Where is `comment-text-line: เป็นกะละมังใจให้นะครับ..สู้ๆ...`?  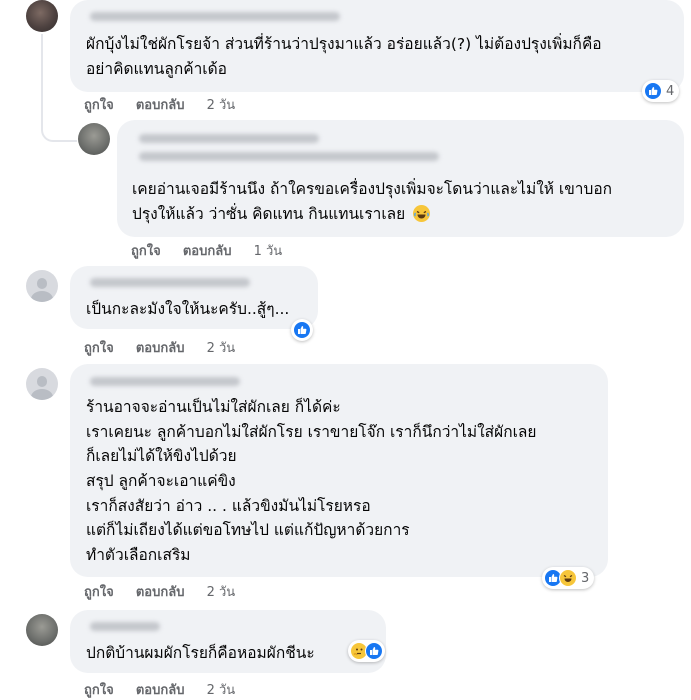 comment-text-line: เป็นกะละมังใจให้นะครับ..สู้ๆ... is located at coordinates (188, 309).